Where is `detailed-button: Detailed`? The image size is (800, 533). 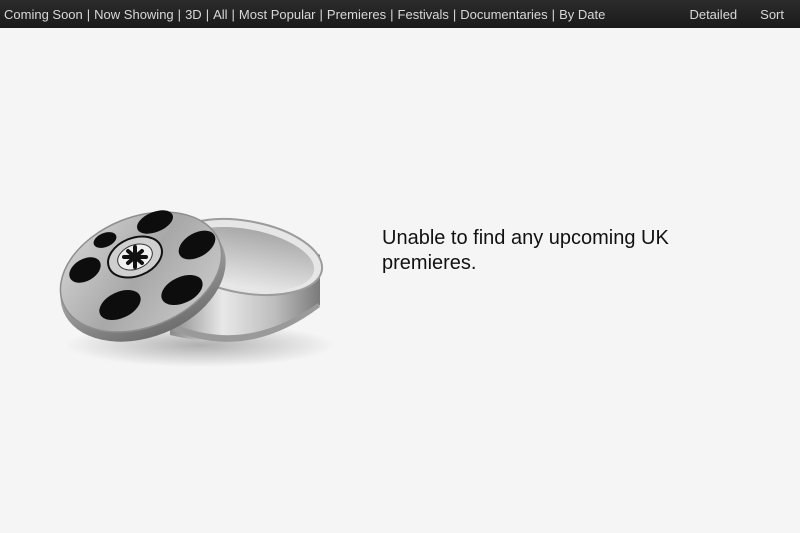
detailed-button: Detailed is located at coordinates (713, 14).